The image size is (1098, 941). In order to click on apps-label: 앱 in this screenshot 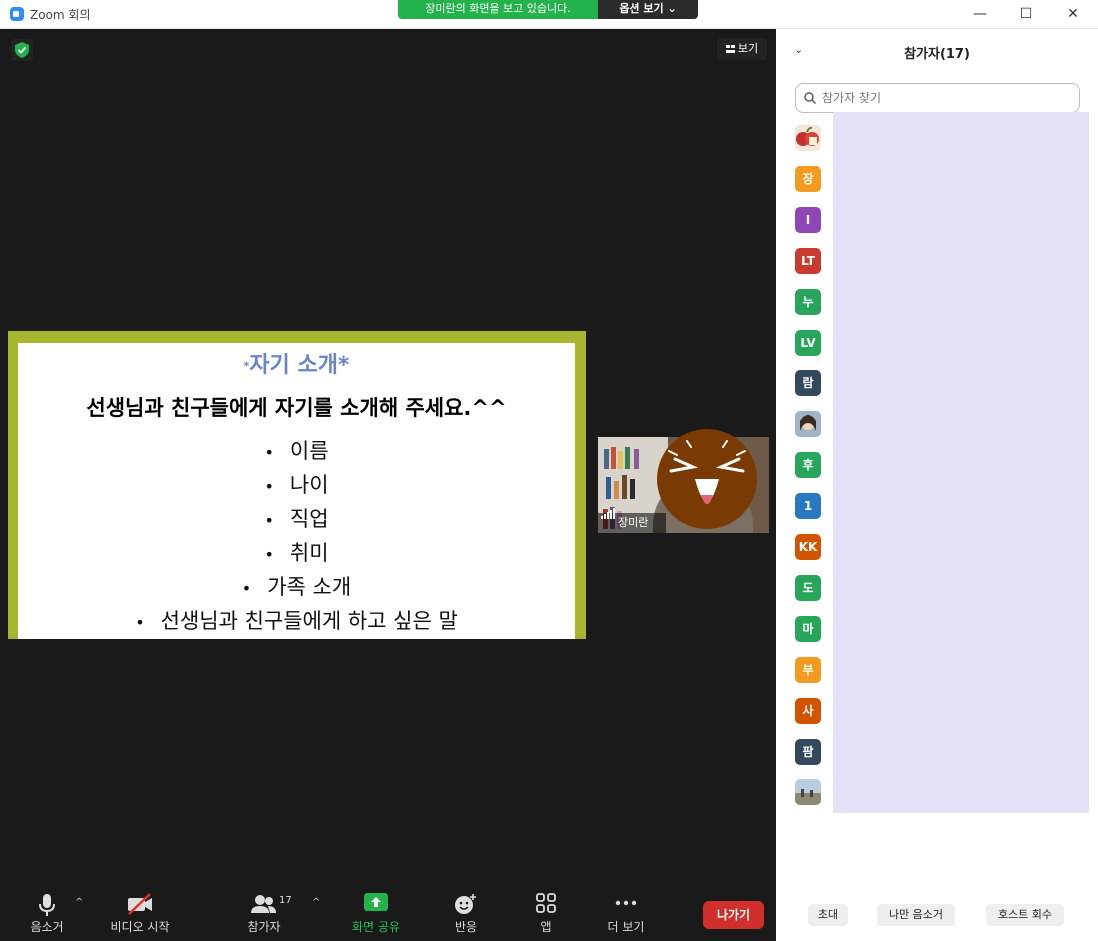, I will do `click(546, 927)`.